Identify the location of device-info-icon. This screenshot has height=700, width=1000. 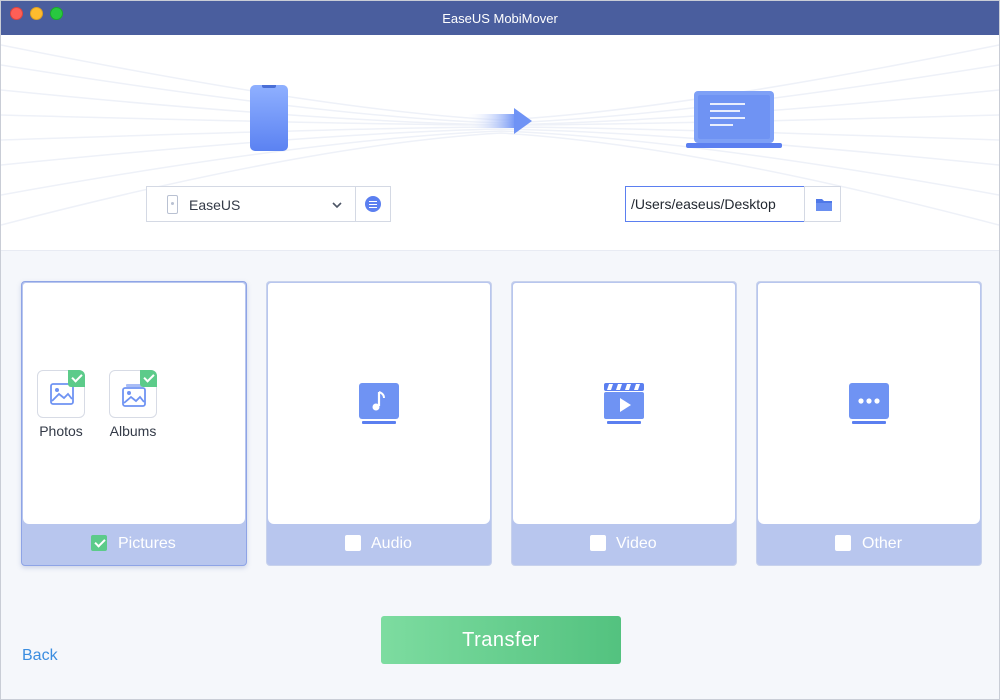
(373, 204).